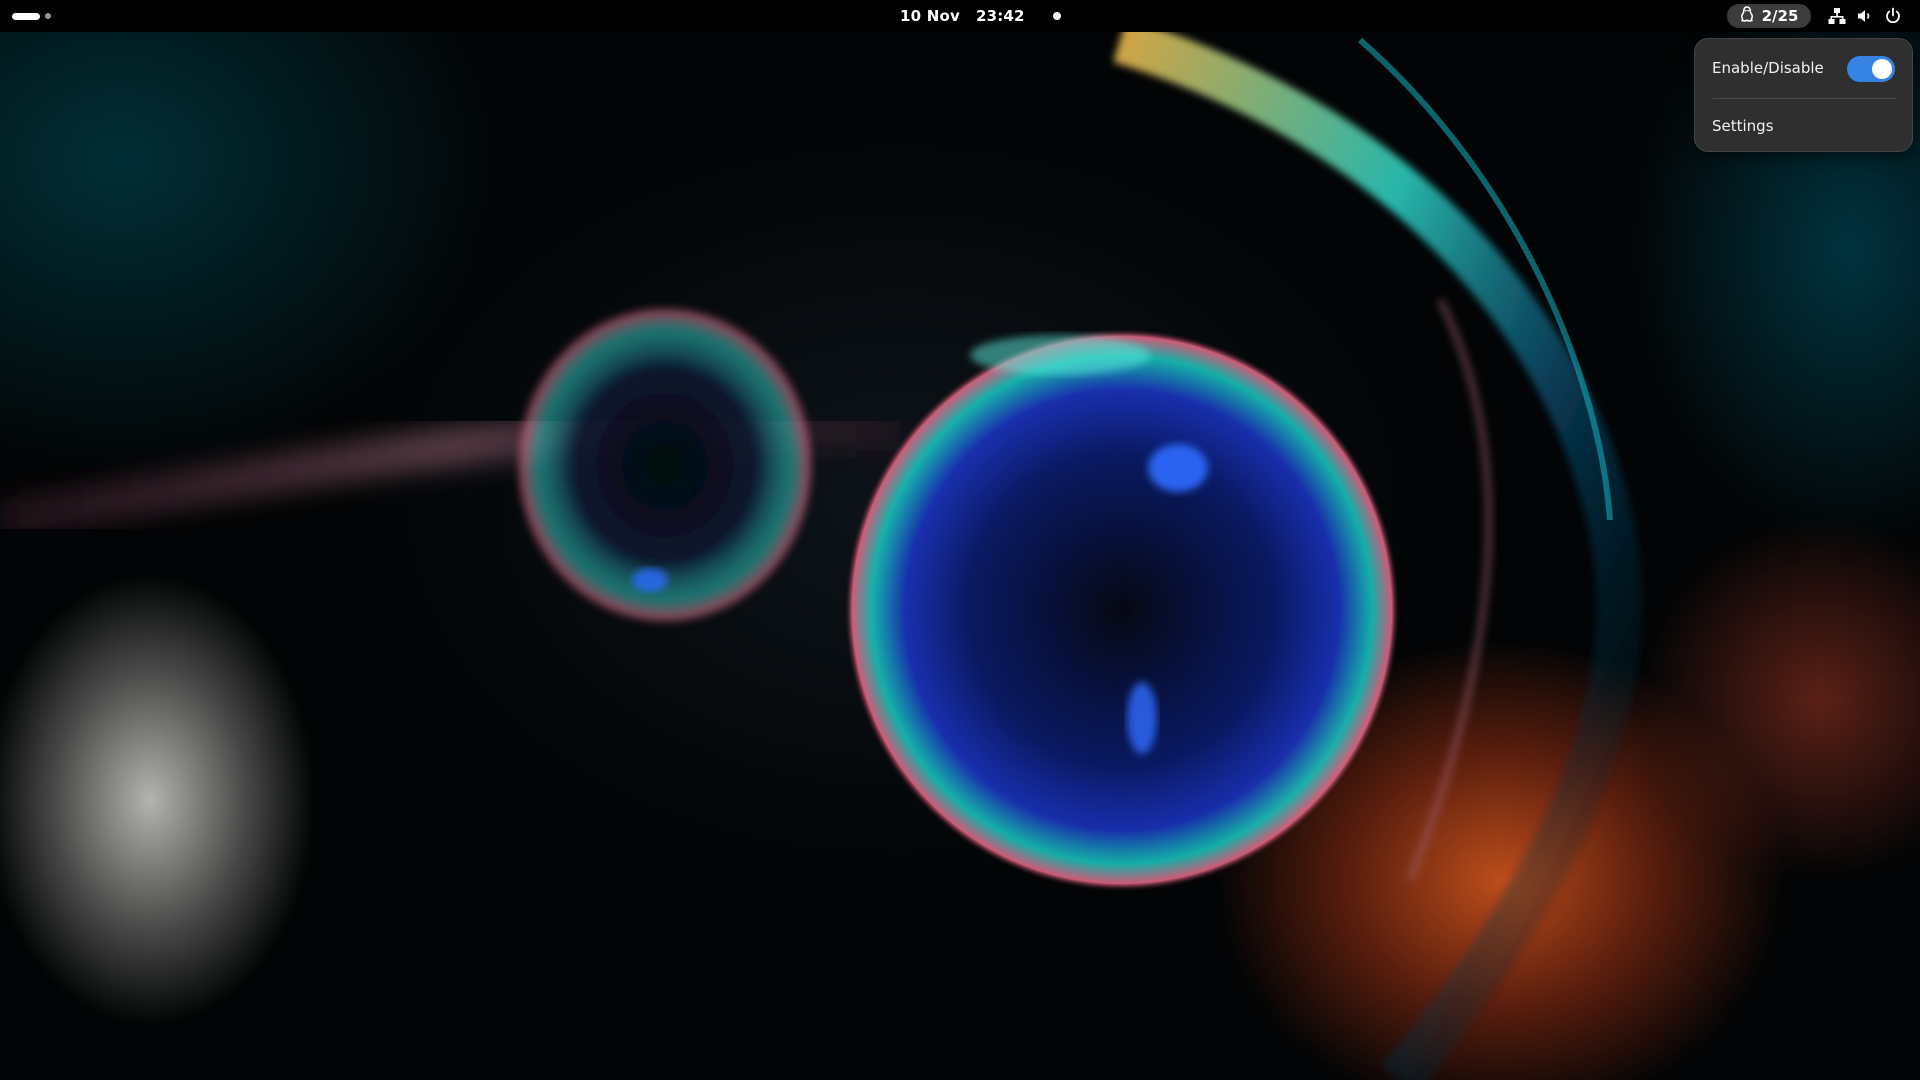 This screenshot has height=1080, width=1920. I want to click on network-wired-icon, so click(1837, 16).